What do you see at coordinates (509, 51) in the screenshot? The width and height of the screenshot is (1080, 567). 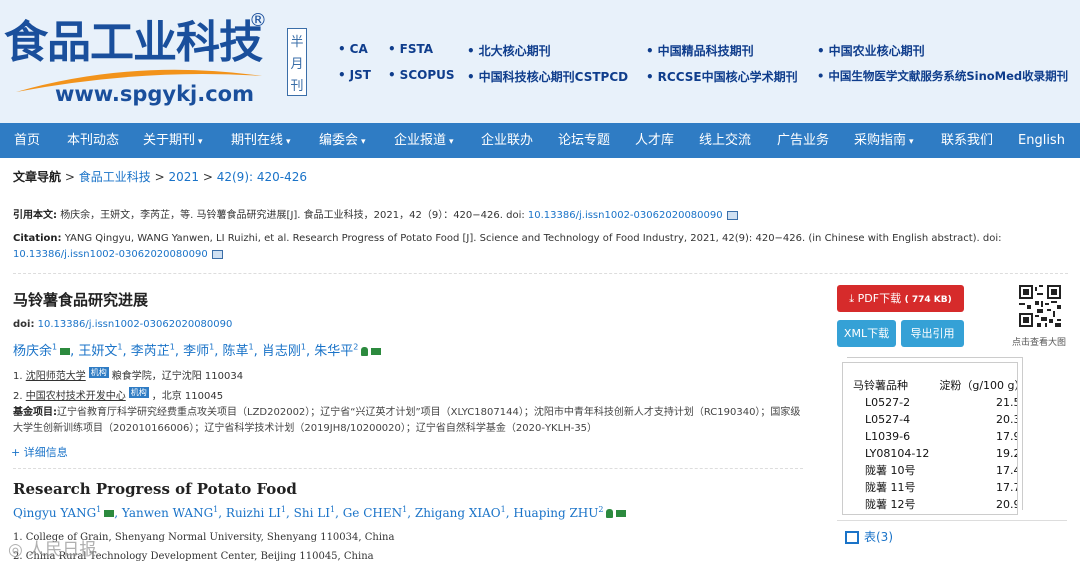 I see `index-pku-core: • 北大核心期刊` at bounding box center [509, 51].